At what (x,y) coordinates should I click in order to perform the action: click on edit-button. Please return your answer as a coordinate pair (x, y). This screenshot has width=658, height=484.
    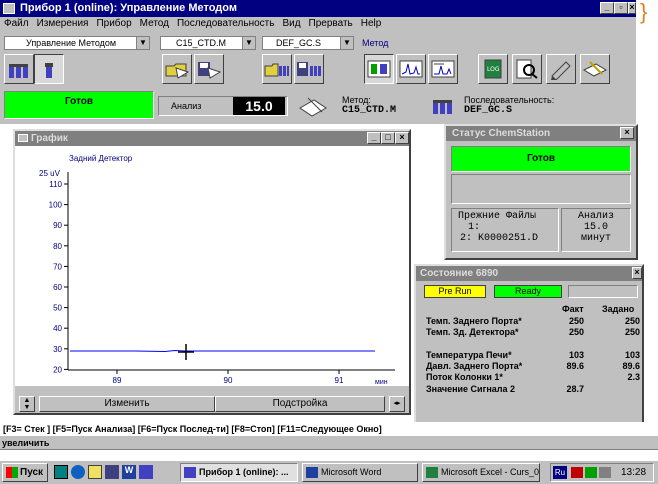
    Looking at the image, I should click on (561, 69).